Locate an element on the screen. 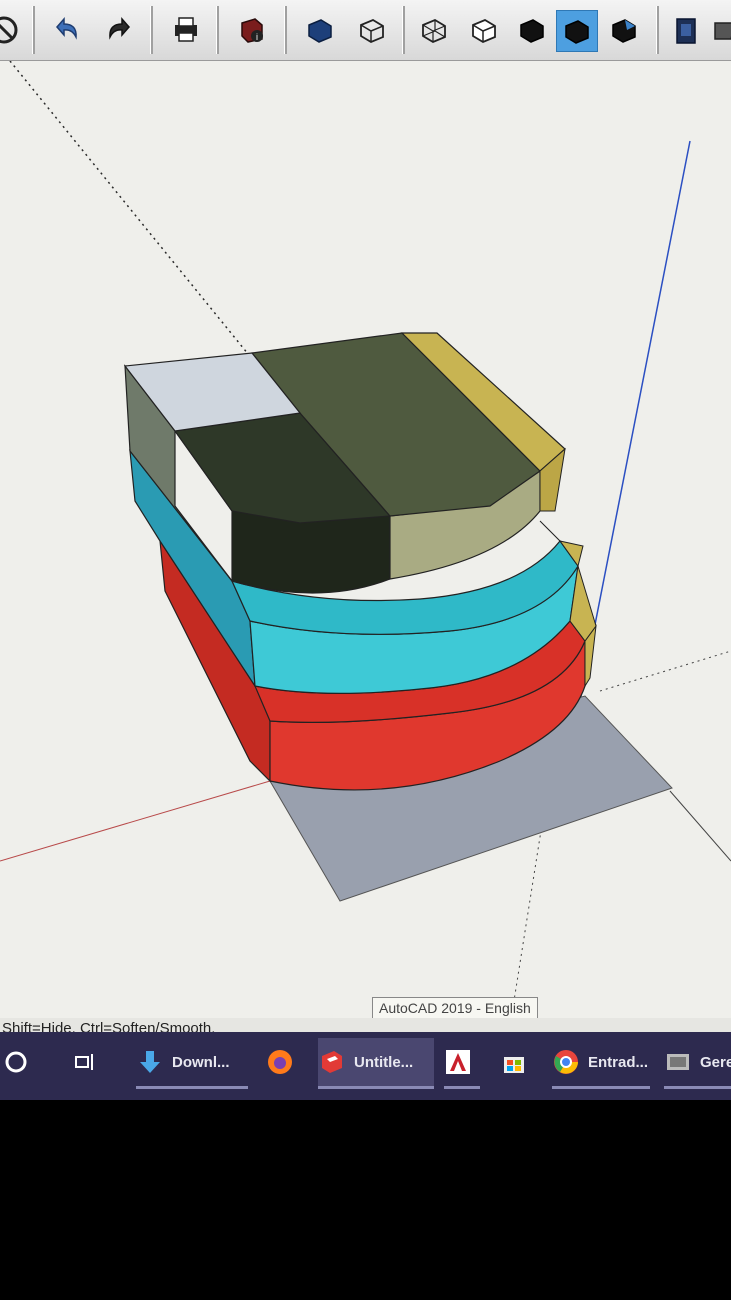  svg-text: i is located at coordinates (257, 37).